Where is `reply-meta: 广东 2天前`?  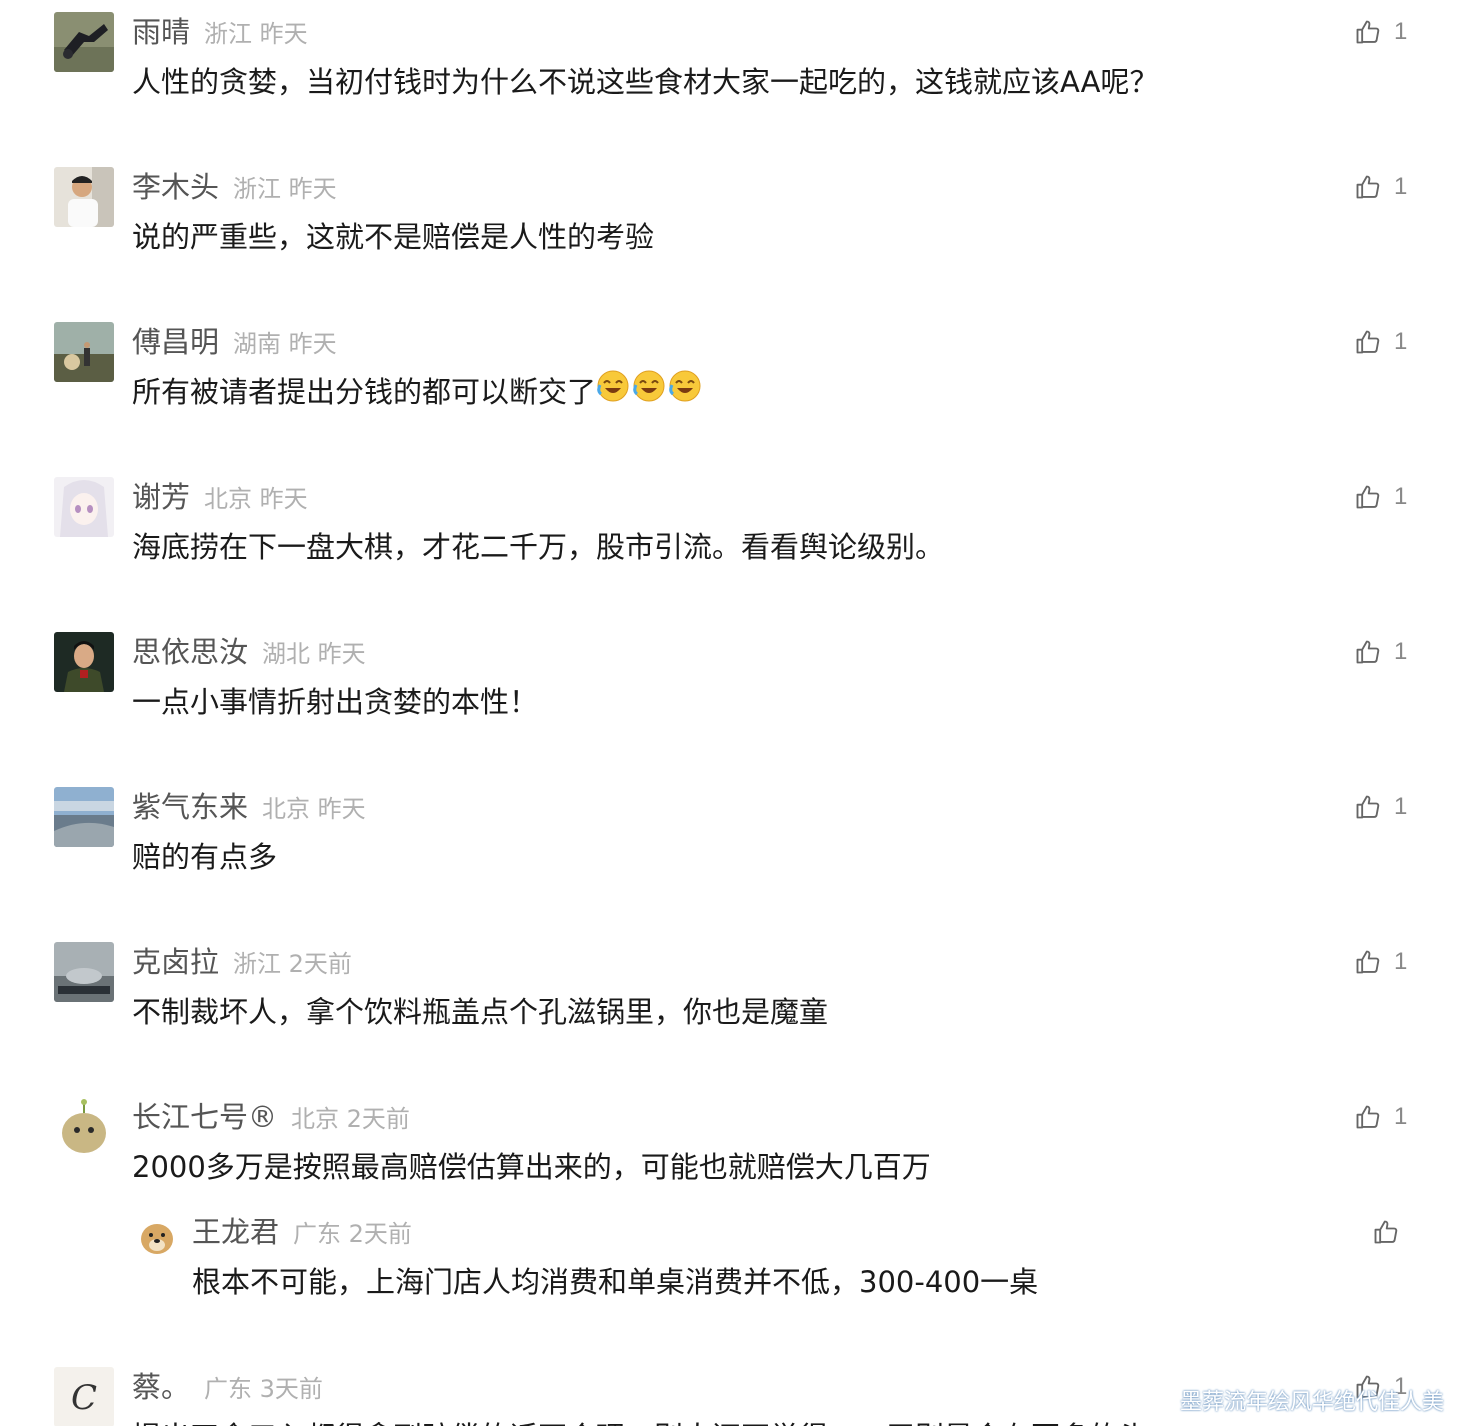 reply-meta: 广东 2天前 is located at coordinates (352, 1234).